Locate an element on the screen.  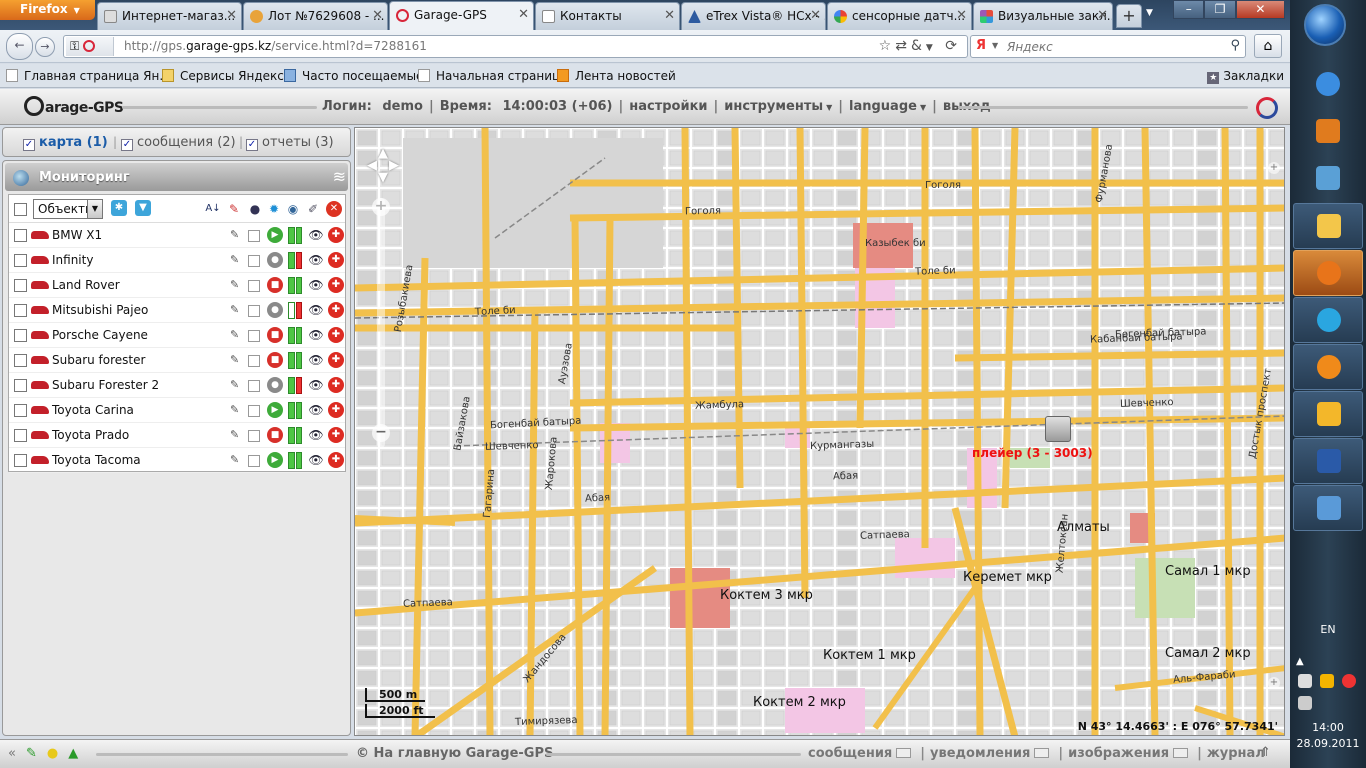
object-row: Toyota Tacoma ✎ ▶ 👁 ✚ is located at coordinates (177, 460).